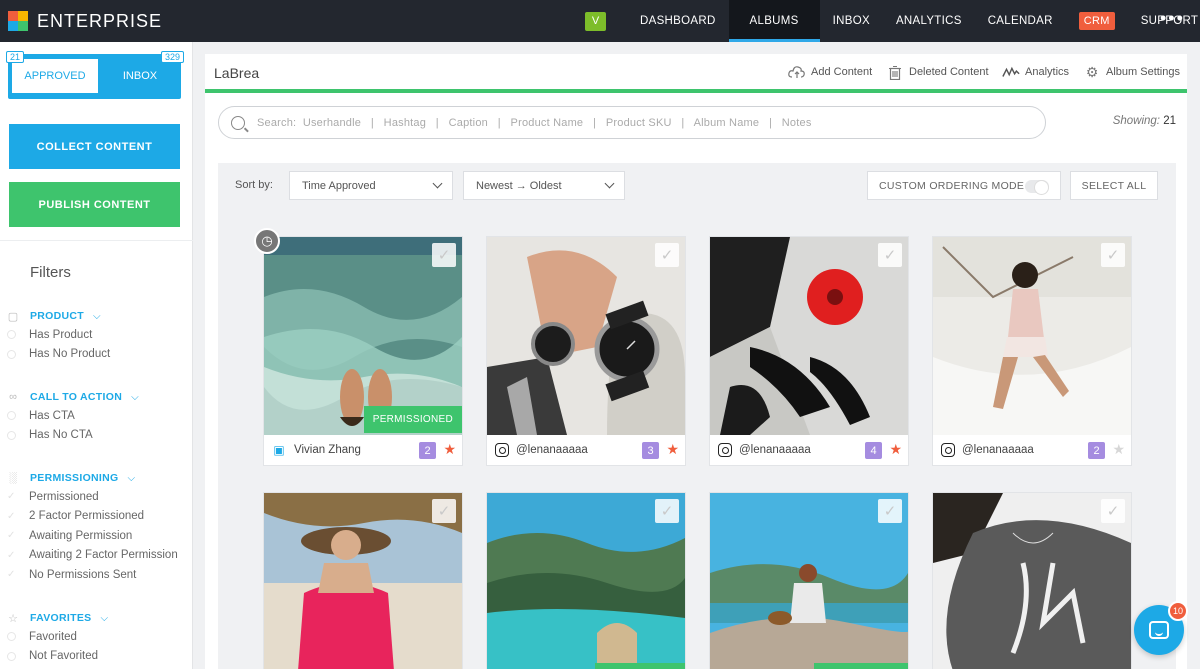 This screenshot has width=1200, height=669. What do you see at coordinates (1011, 72) in the screenshot?
I see `analytics-icon` at bounding box center [1011, 72].